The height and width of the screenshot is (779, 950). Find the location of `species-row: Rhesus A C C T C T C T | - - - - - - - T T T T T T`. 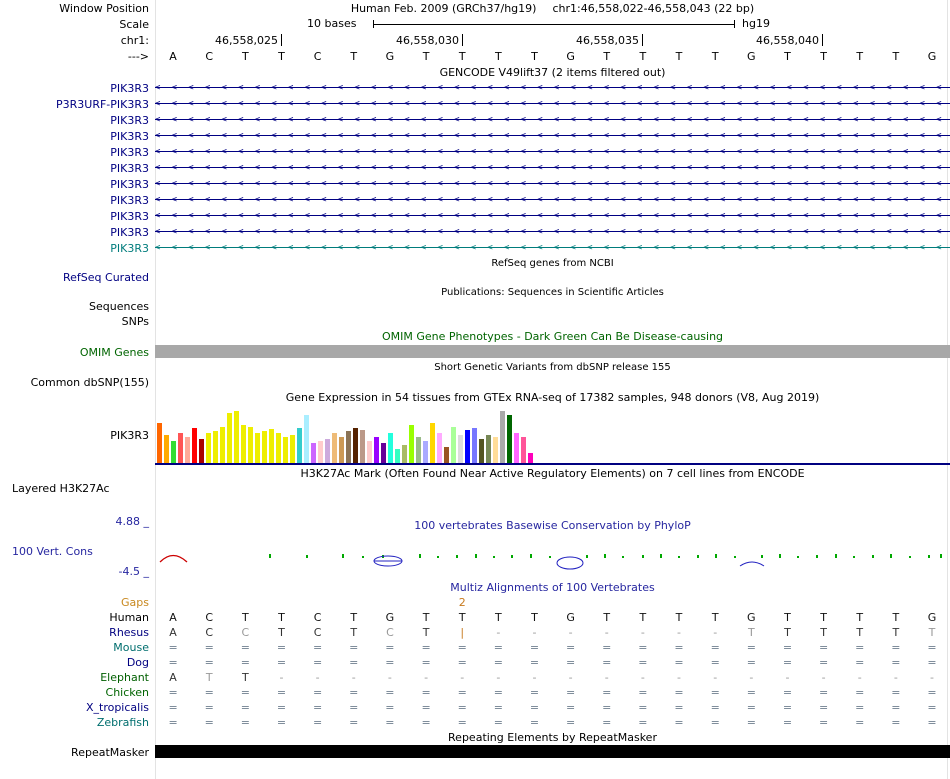

species-row: Rhesus A C C T C T C T | - - - - - - - T T T T T T is located at coordinates (475, 632).